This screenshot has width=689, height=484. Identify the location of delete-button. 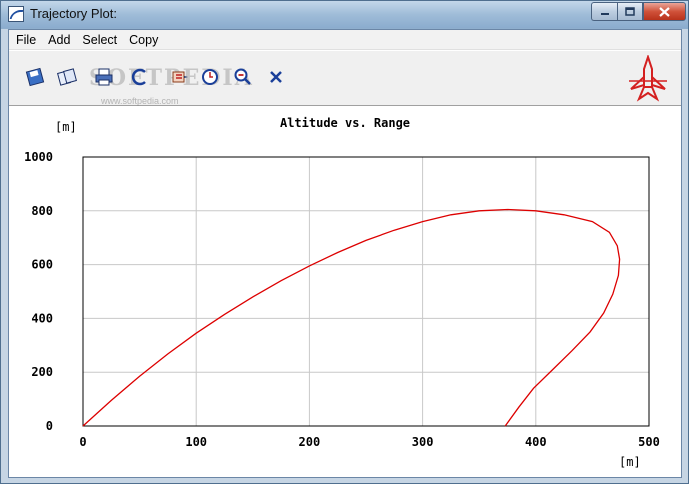
(276, 77).